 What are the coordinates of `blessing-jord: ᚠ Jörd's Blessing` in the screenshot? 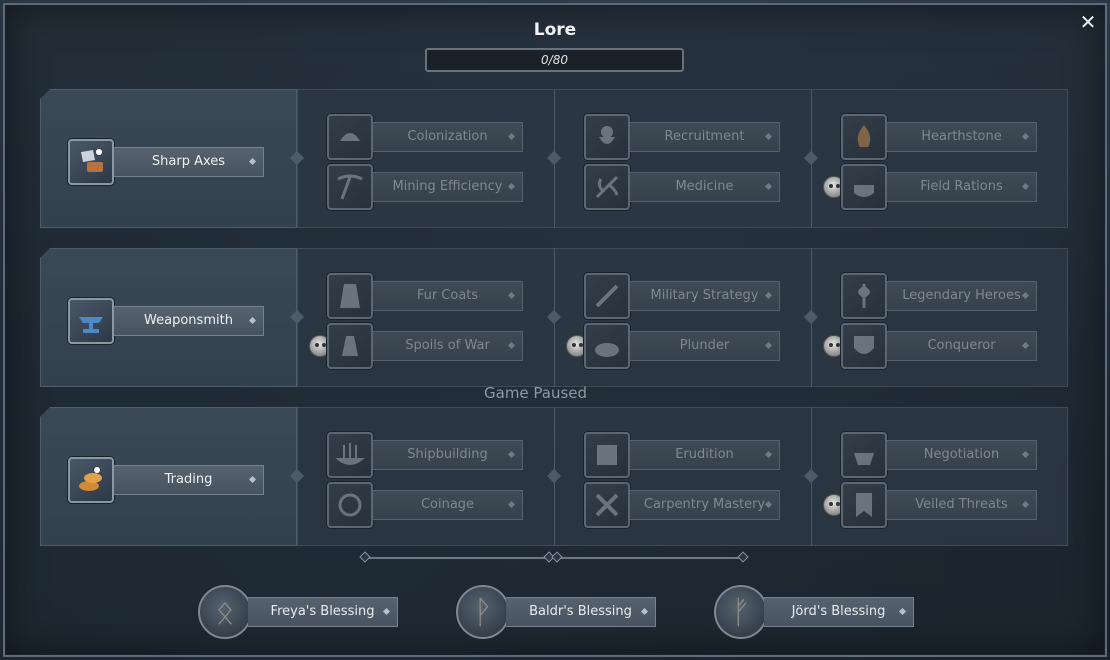 It's located at (814, 612).